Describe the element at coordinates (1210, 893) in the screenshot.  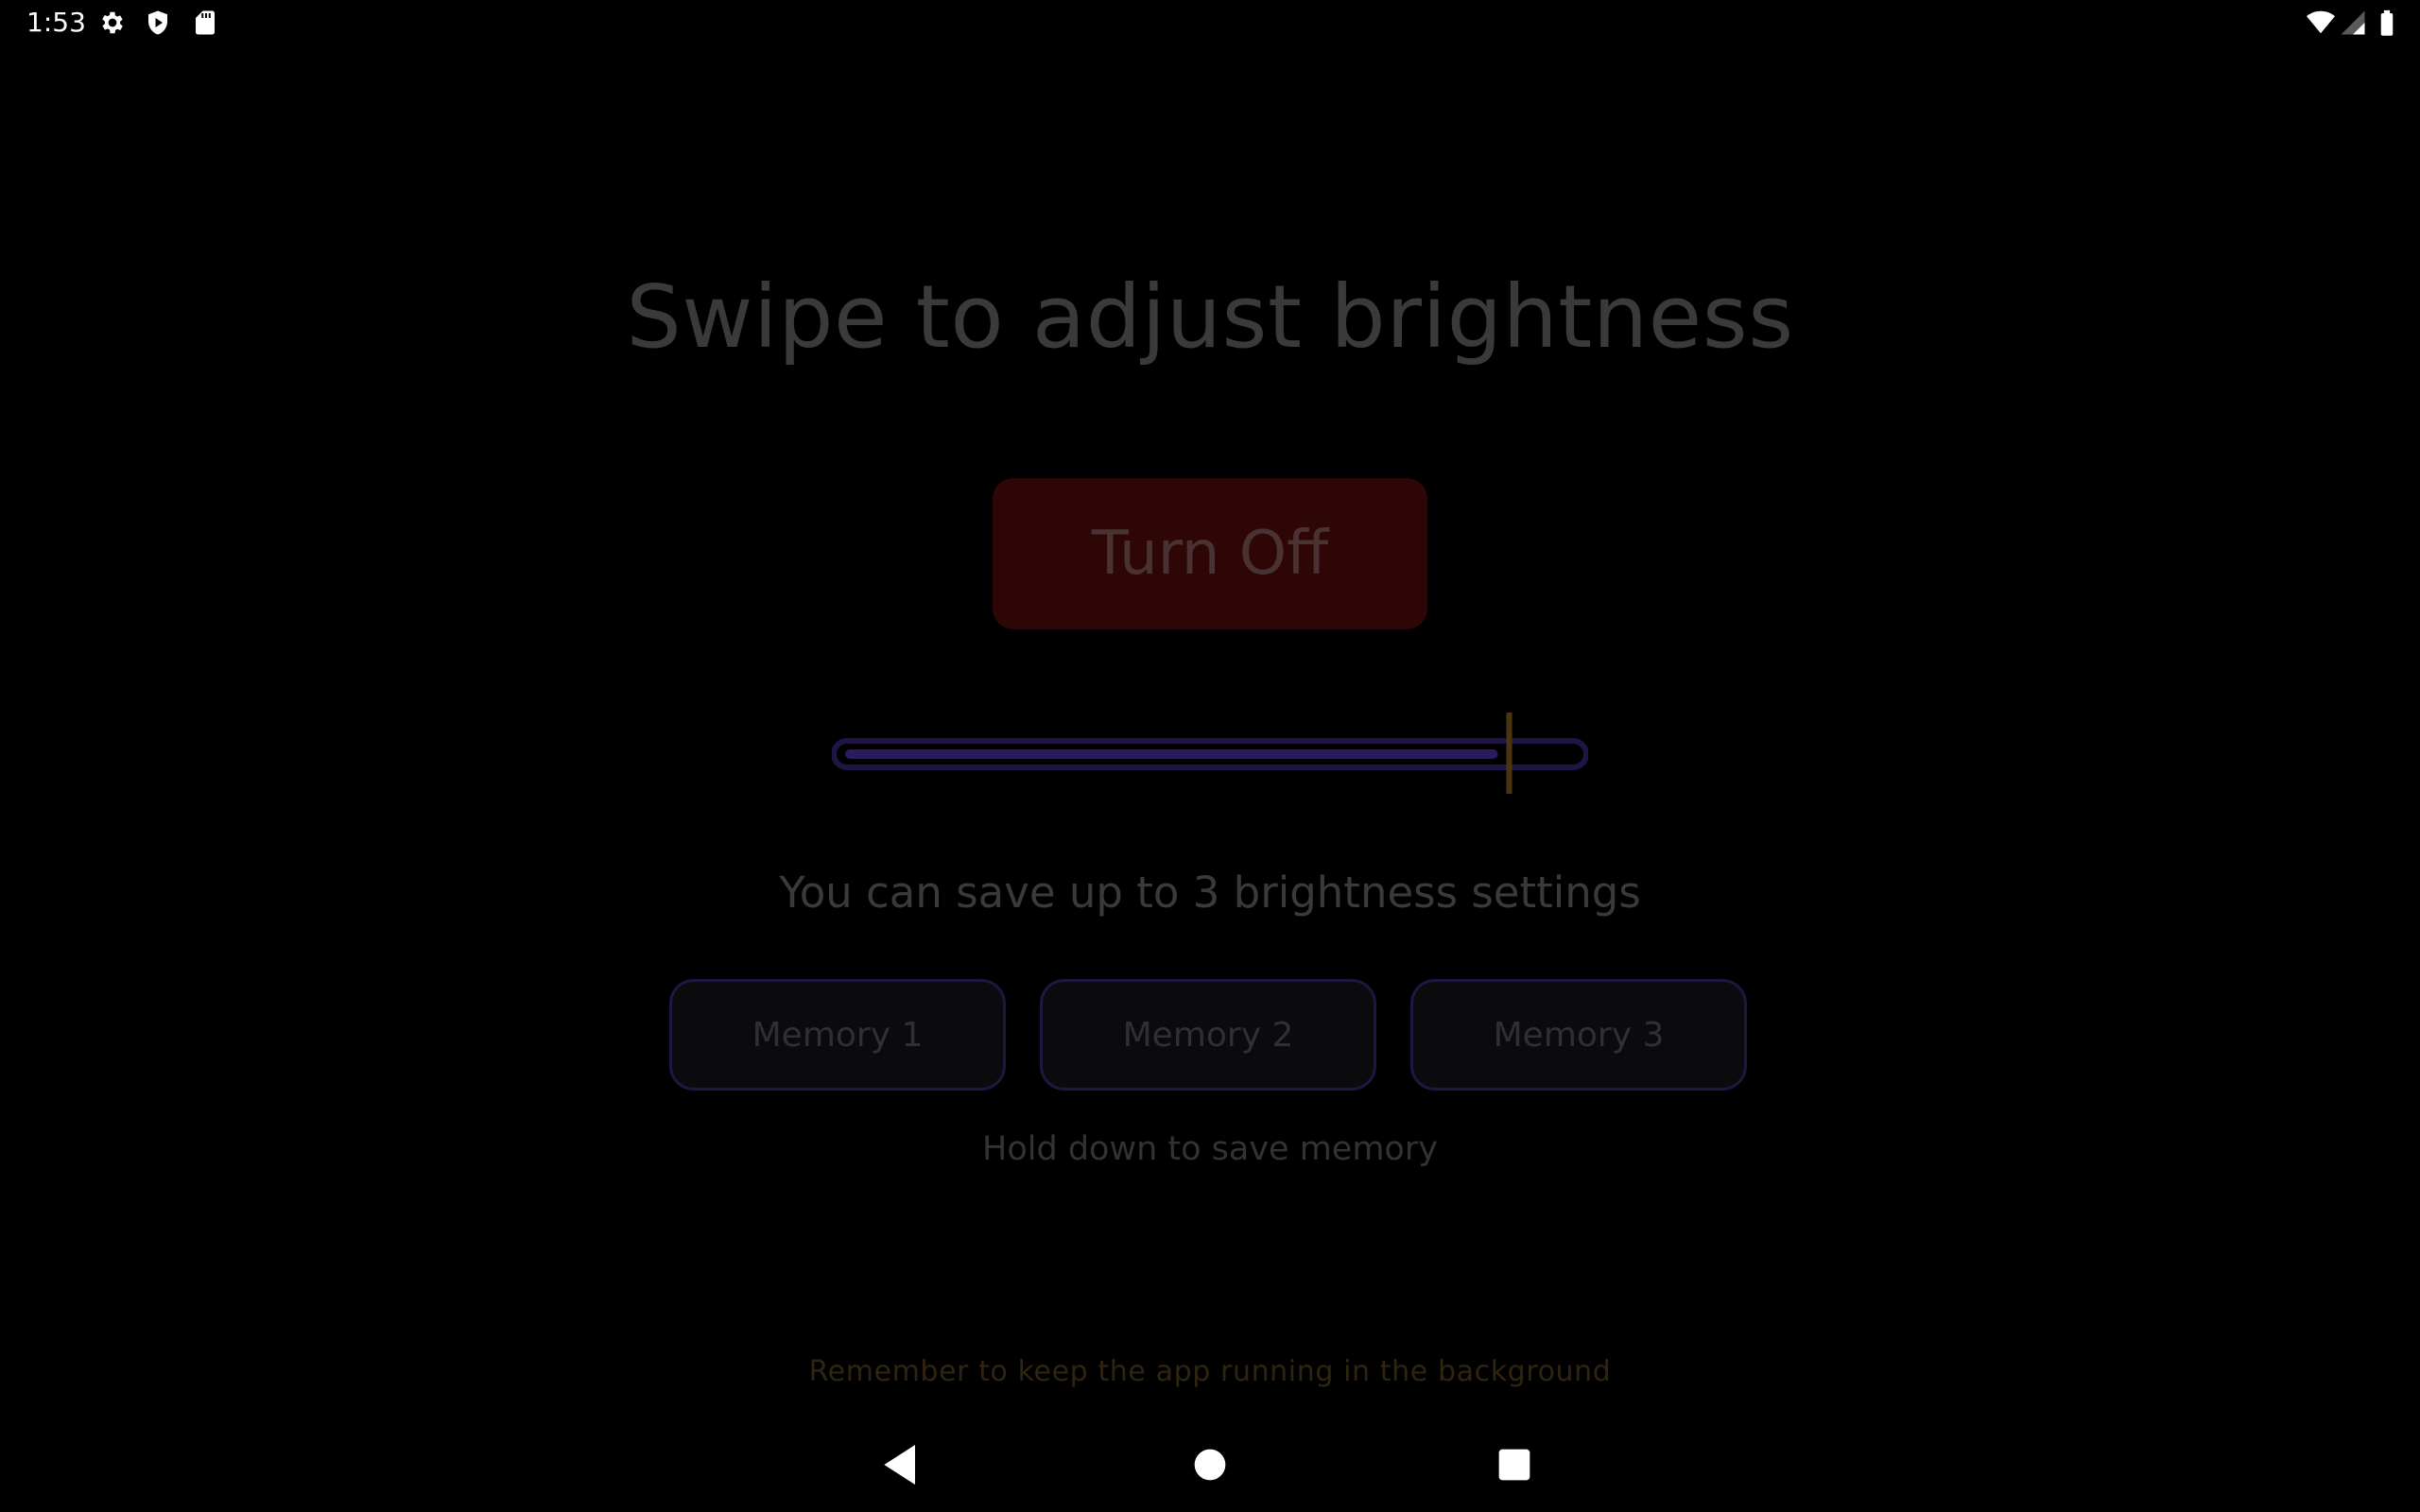
I see `save-settings-info: You can save up to 3 brightness settings` at that location.